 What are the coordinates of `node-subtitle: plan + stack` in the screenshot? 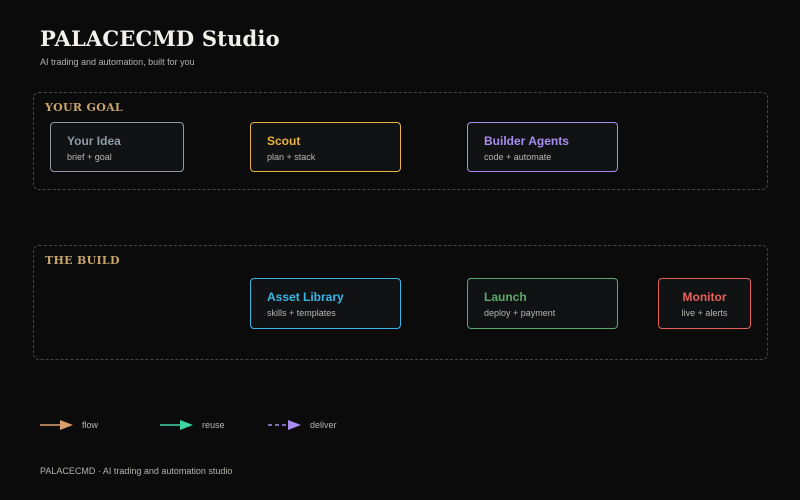 It's located at (291, 157).